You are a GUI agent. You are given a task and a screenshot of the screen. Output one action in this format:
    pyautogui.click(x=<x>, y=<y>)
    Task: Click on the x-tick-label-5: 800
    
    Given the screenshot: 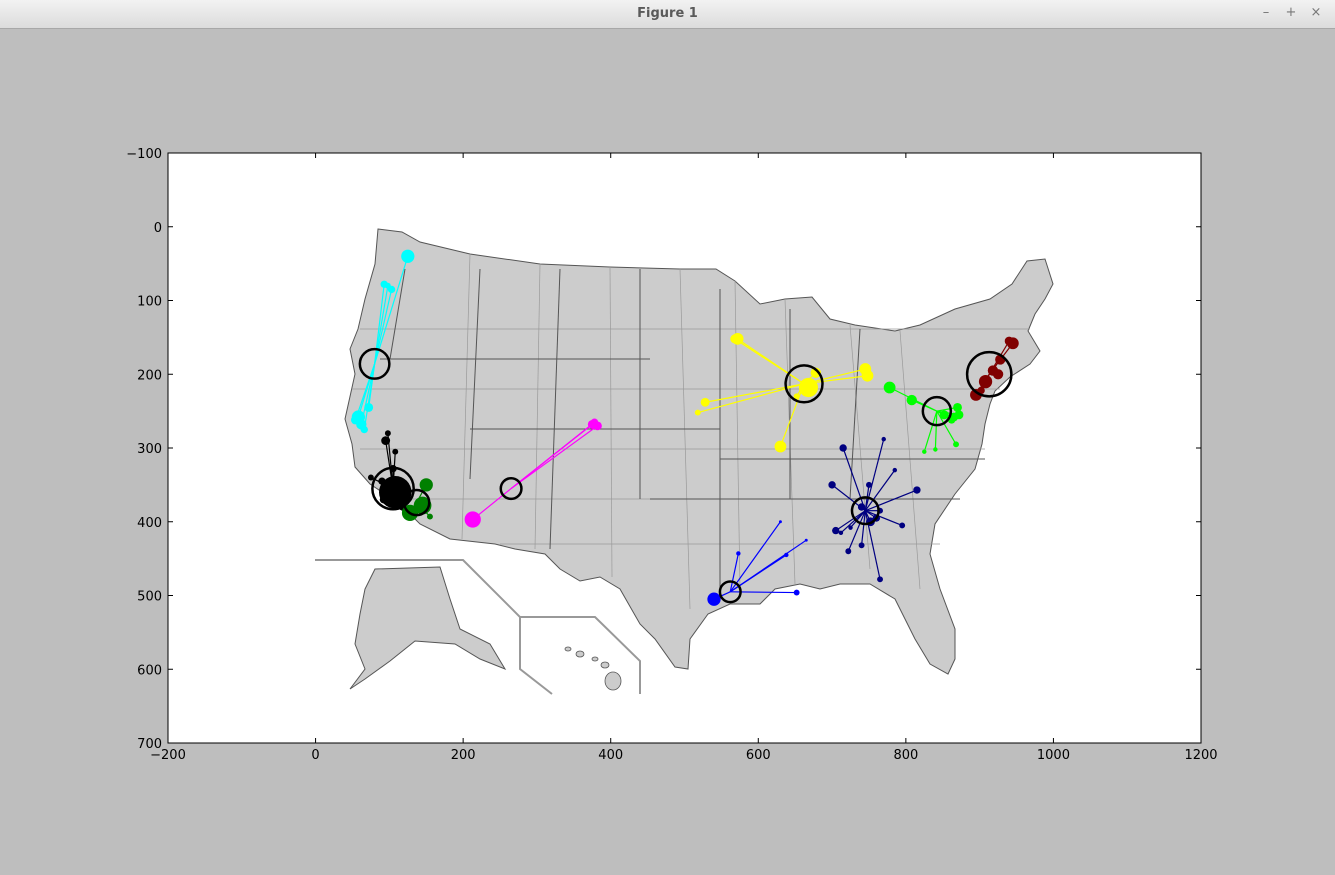 What is the action you would take?
    pyautogui.click(x=905, y=755)
    